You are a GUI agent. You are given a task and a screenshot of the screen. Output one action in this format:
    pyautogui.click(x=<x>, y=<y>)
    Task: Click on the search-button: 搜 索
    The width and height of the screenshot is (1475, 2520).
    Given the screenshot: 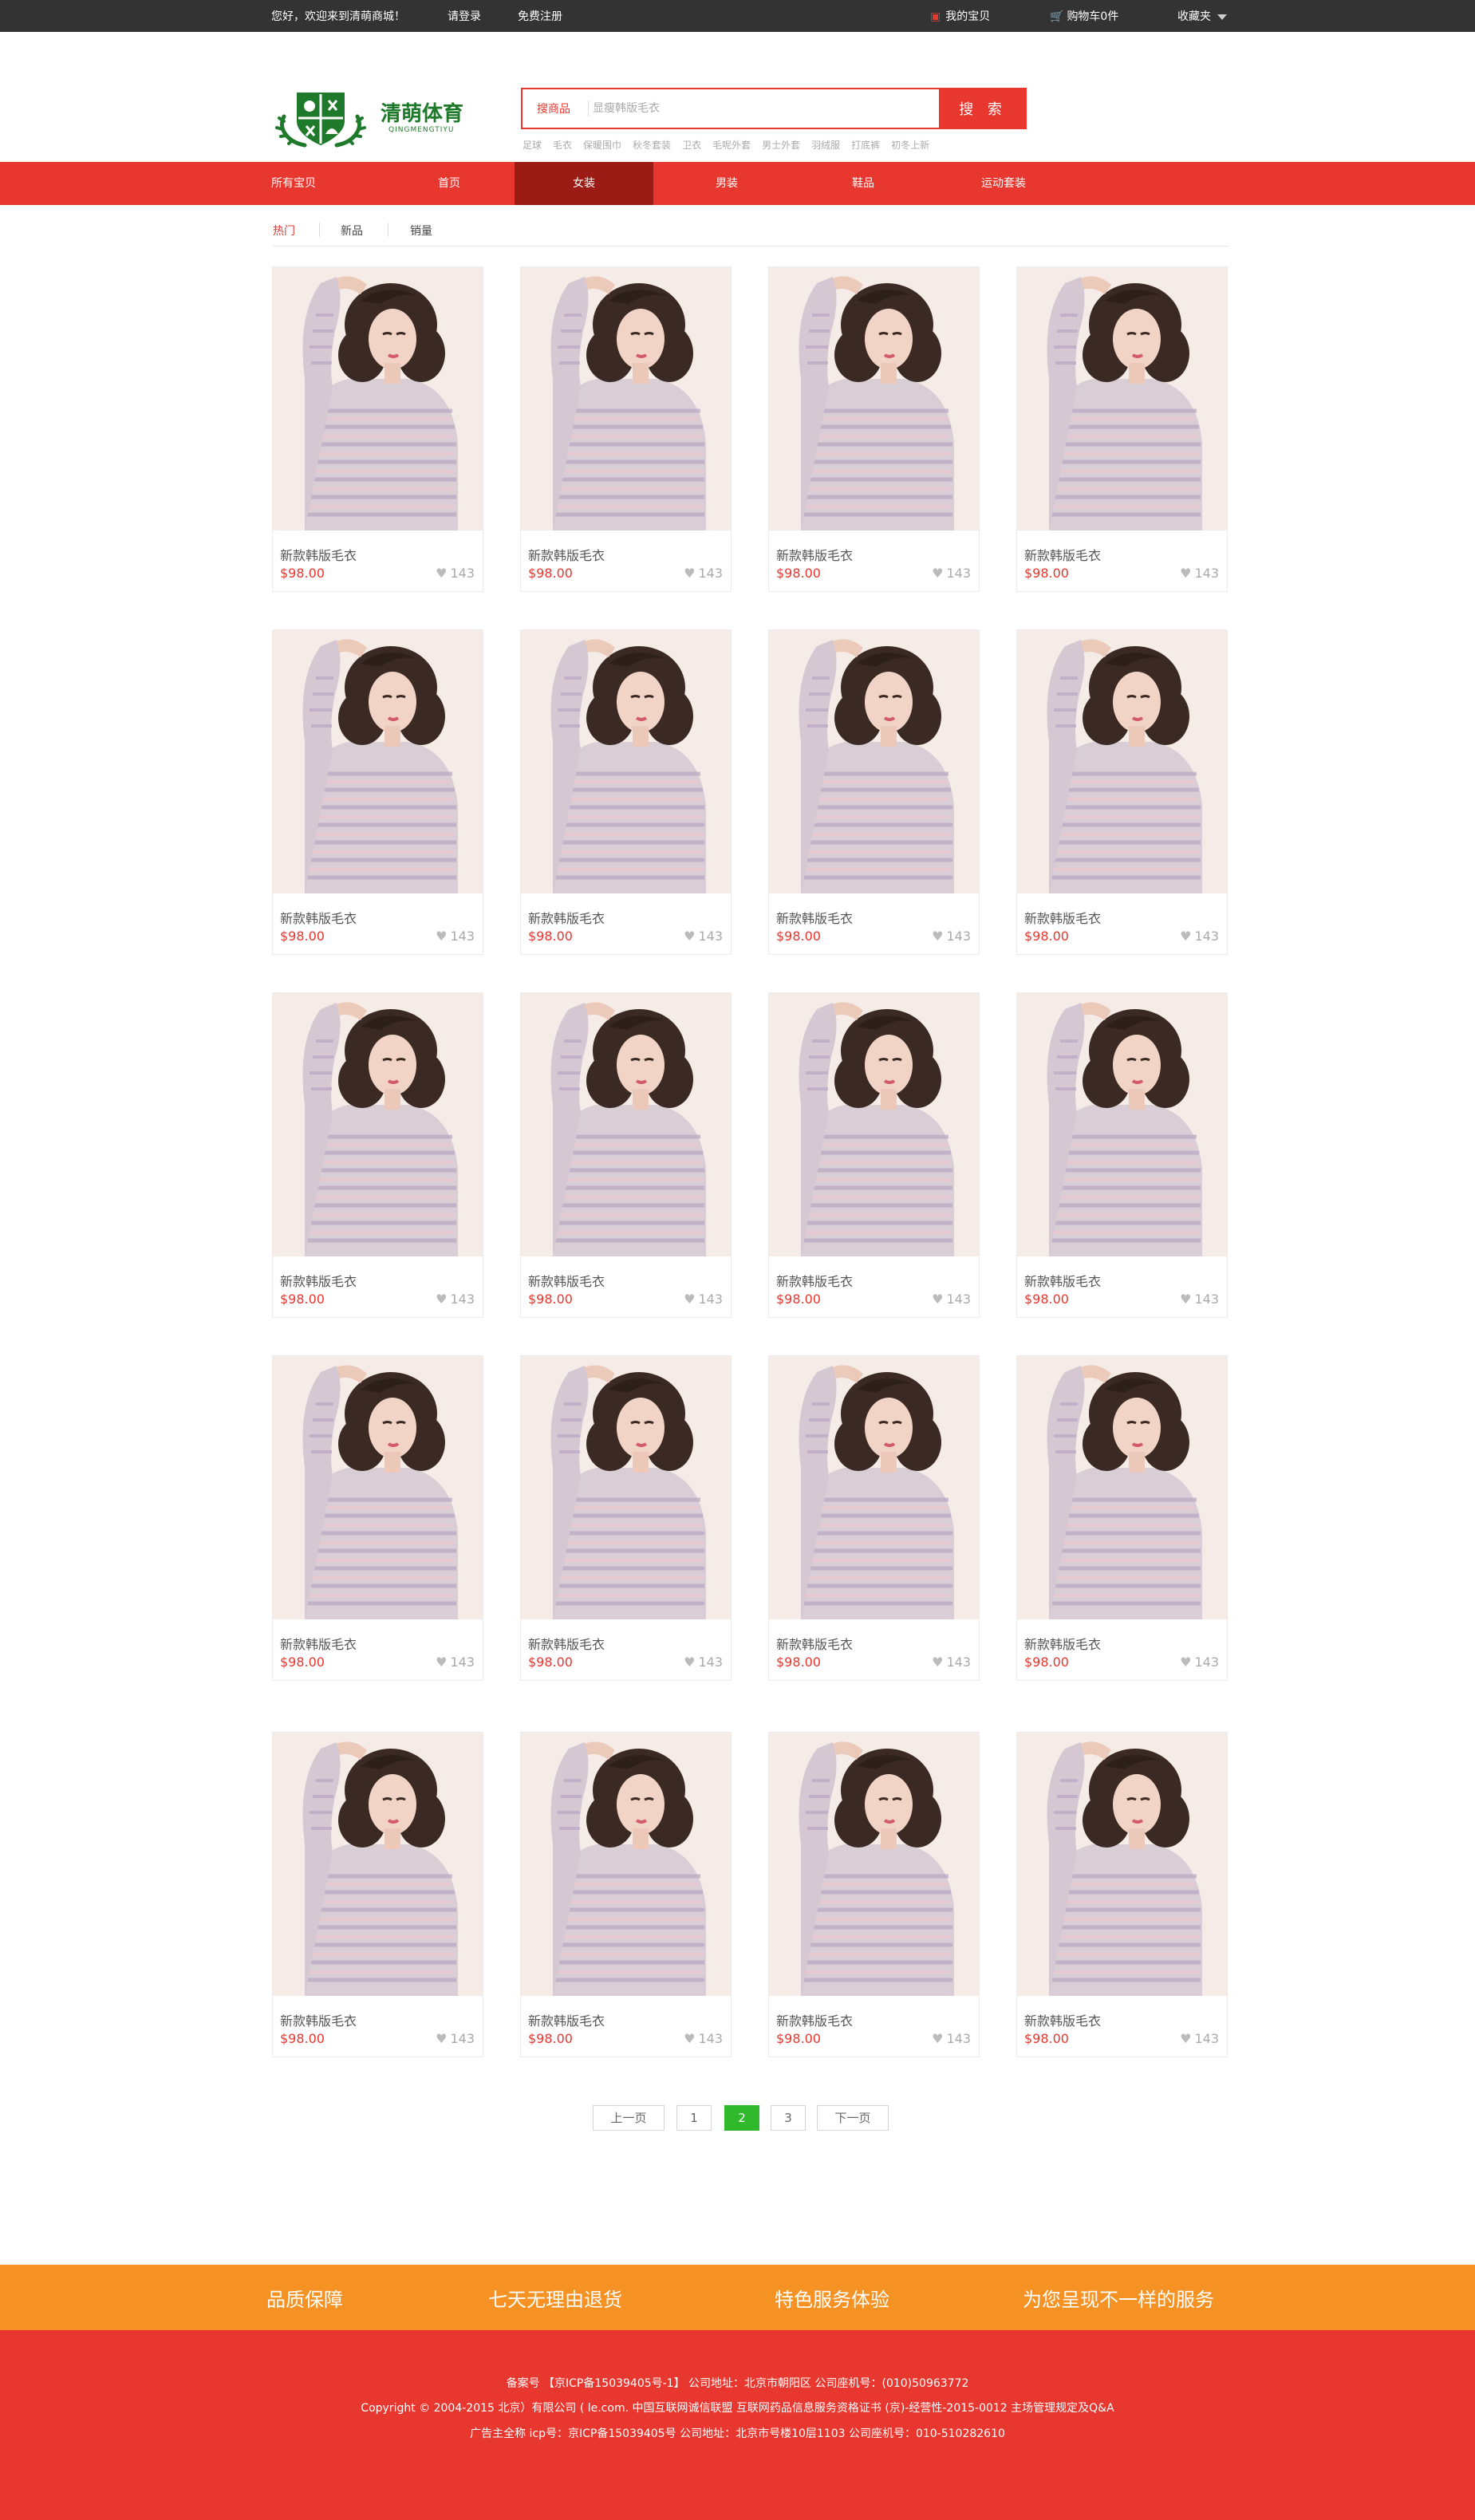 What is the action you would take?
    pyautogui.click(x=983, y=108)
    